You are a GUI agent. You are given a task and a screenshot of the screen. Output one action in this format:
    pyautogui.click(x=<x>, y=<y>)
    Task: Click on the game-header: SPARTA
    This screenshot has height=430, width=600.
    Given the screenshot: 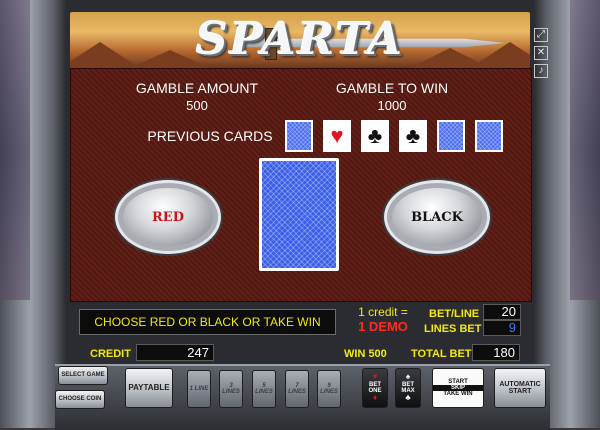 What is the action you would take?
    pyautogui.click(x=300, y=40)
    